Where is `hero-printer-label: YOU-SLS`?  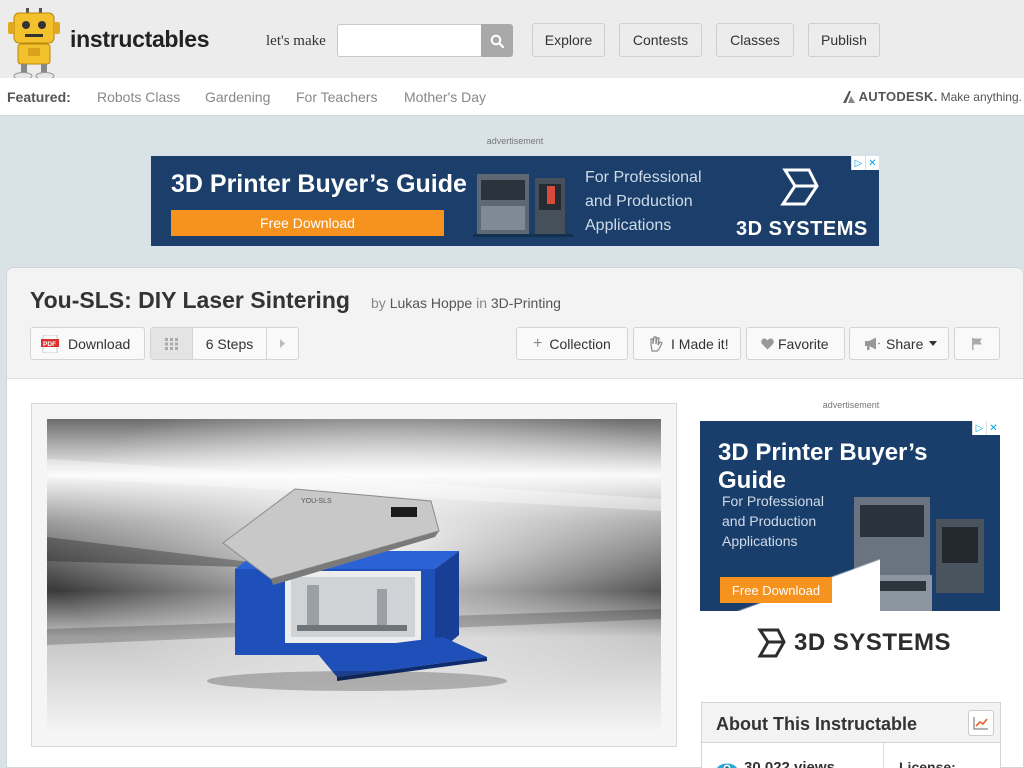 hero-printer-label: YOU-SLS is located at coordinates (316, 501).